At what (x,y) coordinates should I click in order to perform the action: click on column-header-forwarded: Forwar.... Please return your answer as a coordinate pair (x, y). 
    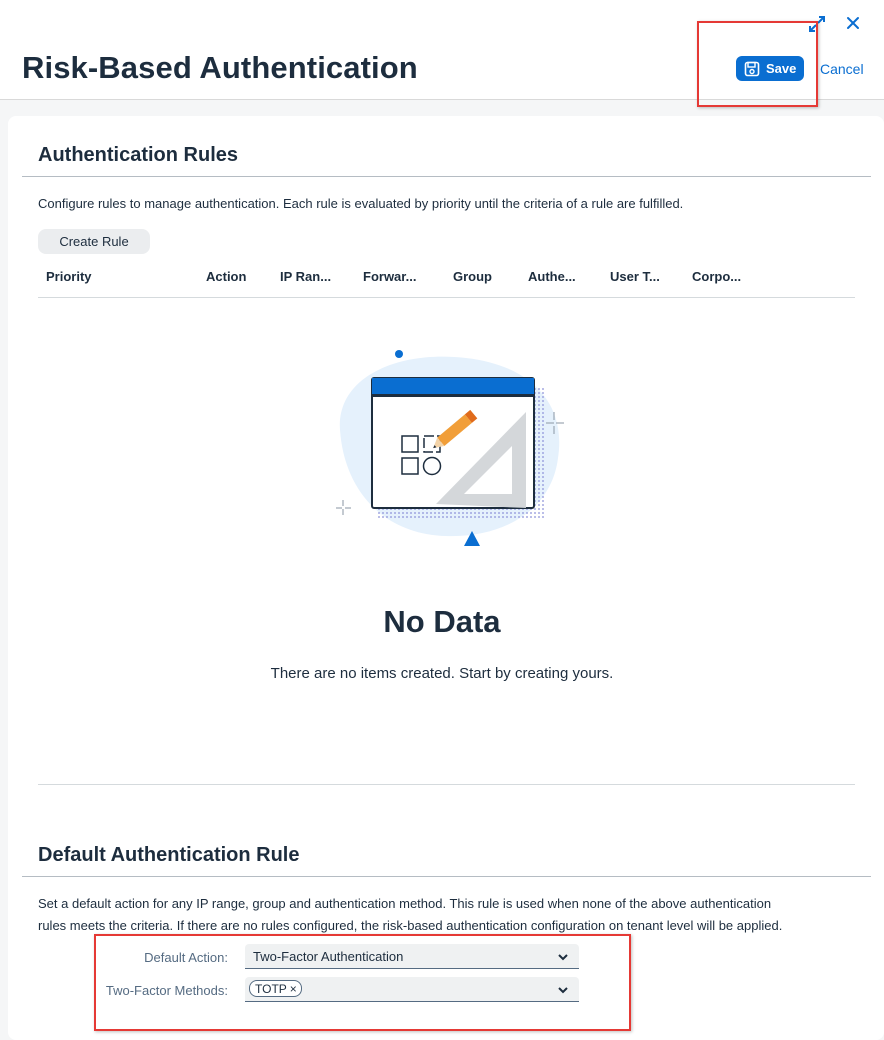
    Looking at the image, I should click on (389, 276).